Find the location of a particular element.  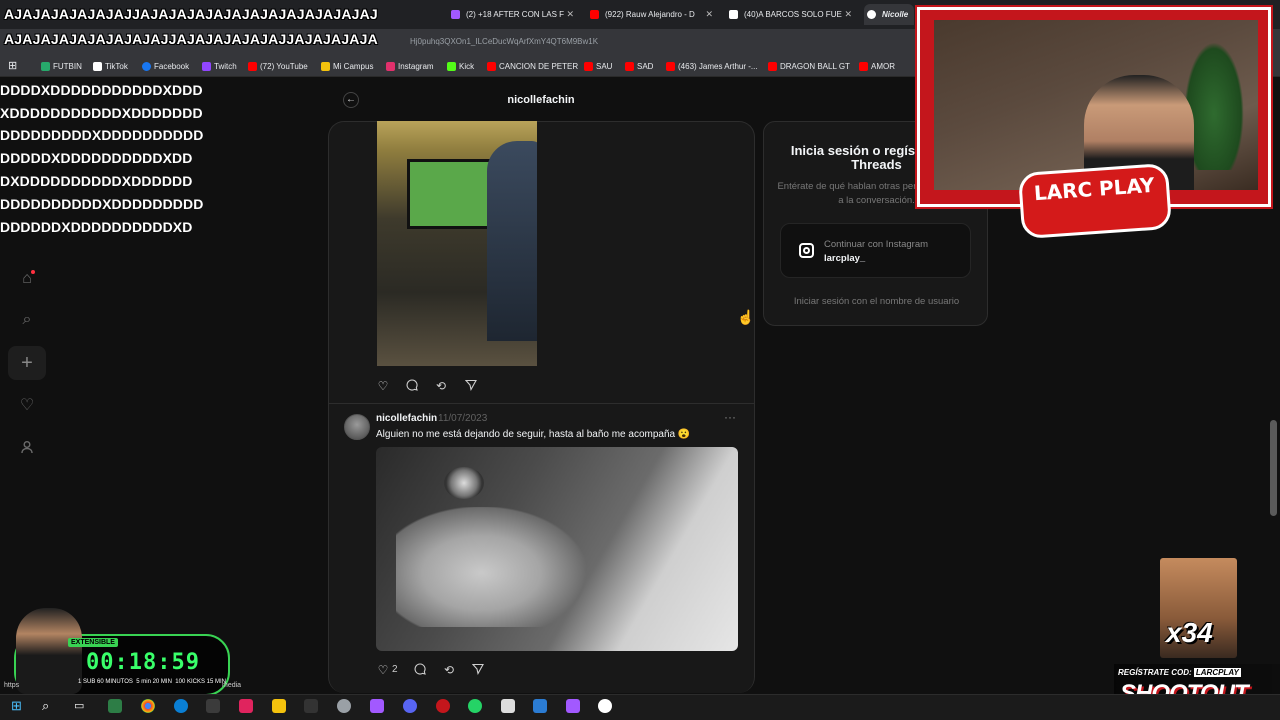

page-title: nicollefachin is located at coordinates (541, 100).